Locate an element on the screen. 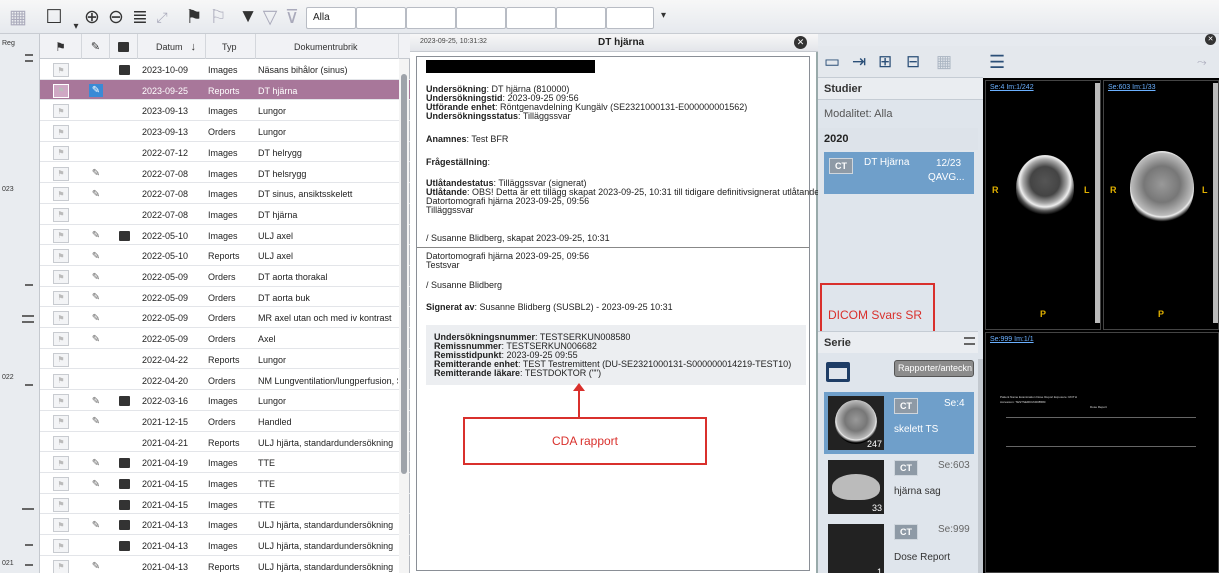 The image size is (1219, 573). type-column-header: Typ is located at coordinates (231, 46).